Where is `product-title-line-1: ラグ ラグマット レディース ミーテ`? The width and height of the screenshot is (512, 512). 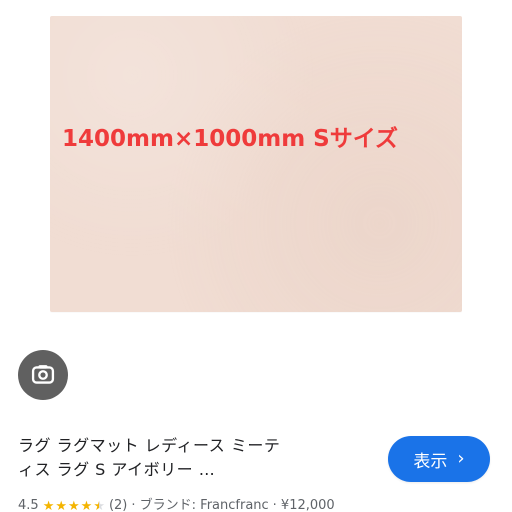 product-title-line-1: ラグ ラグマット レディース ミーテ is located at coordinates (149, 445).